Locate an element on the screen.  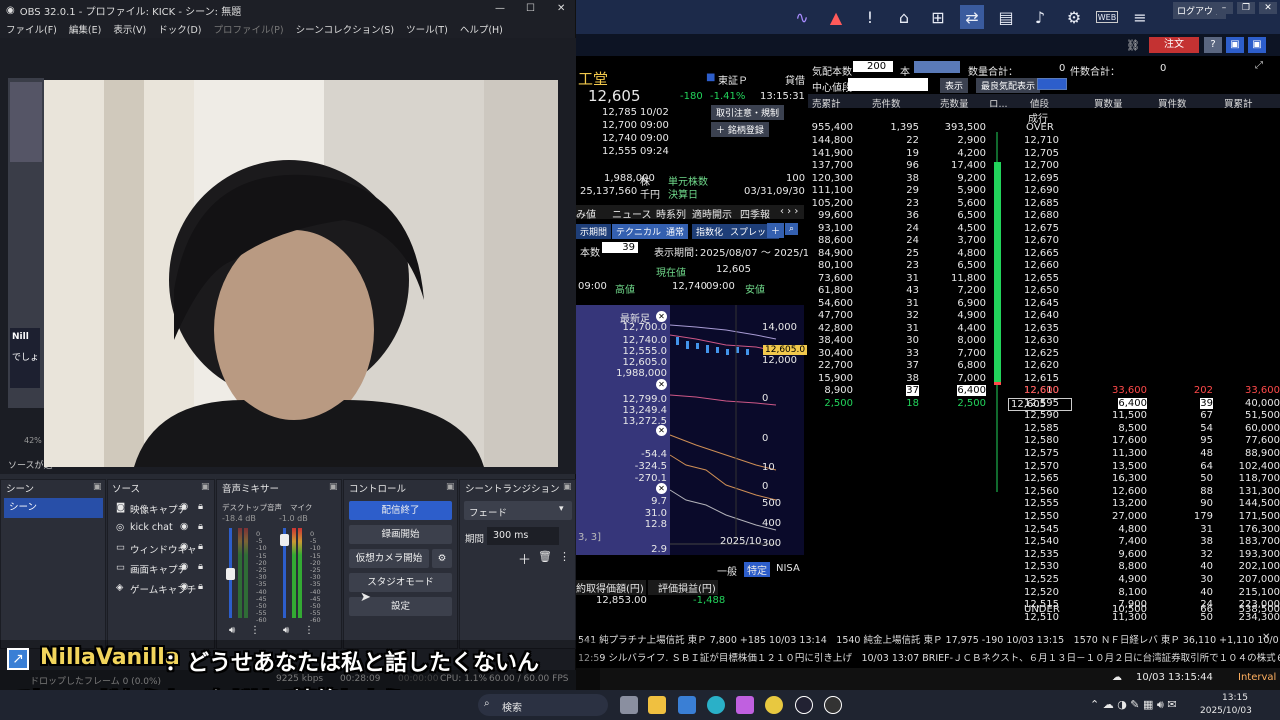
ask-row: 30,400 33 7,700 12,625 is located at coordinates (1044, 354).